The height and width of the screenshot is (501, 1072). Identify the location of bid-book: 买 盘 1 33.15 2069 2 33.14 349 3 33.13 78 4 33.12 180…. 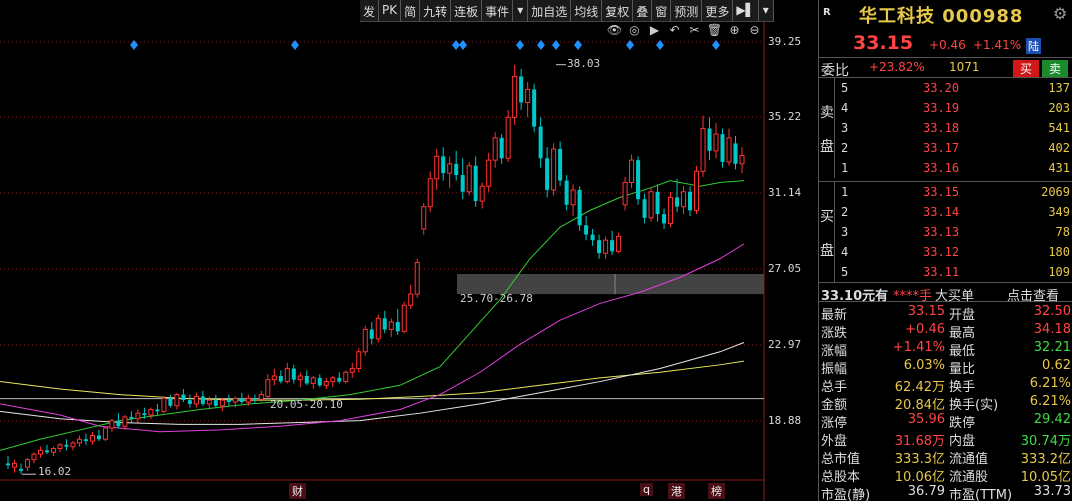
(945, 231).